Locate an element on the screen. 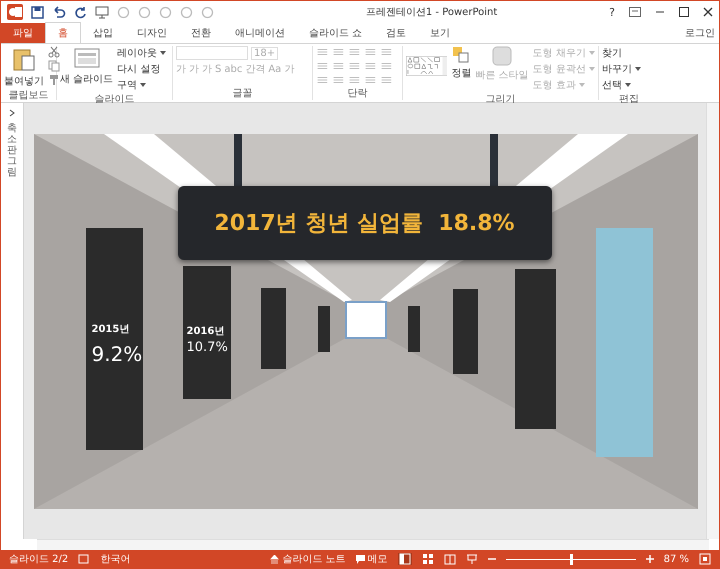 The width and height of the screenshot is (720, 569). vertical-scrollbar is located at coordinates (712, 321).